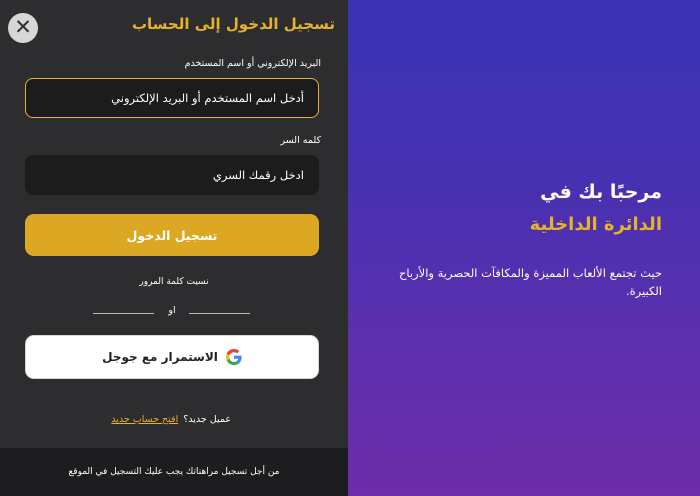 The image size is (700, 496). Describe the element at coordinates (123, 313) in the screenshot. I see `divider-left` at that location.